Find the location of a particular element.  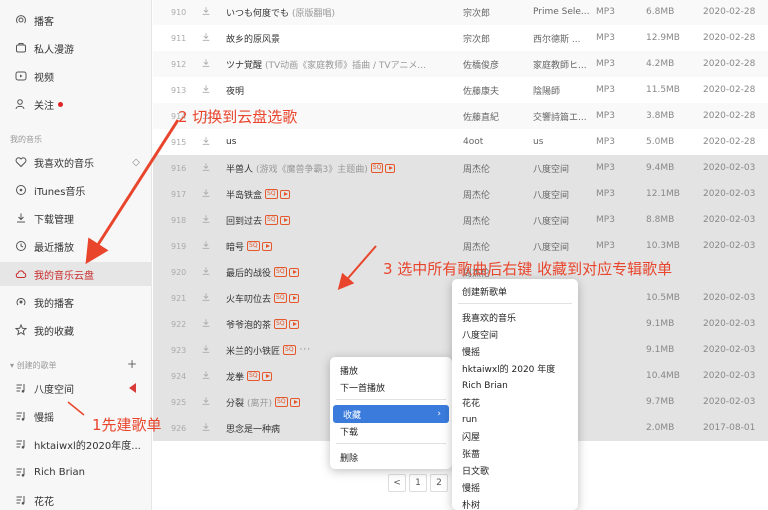

submenu-playlist-item: 张蔷 is located at coordinates (515, 453).